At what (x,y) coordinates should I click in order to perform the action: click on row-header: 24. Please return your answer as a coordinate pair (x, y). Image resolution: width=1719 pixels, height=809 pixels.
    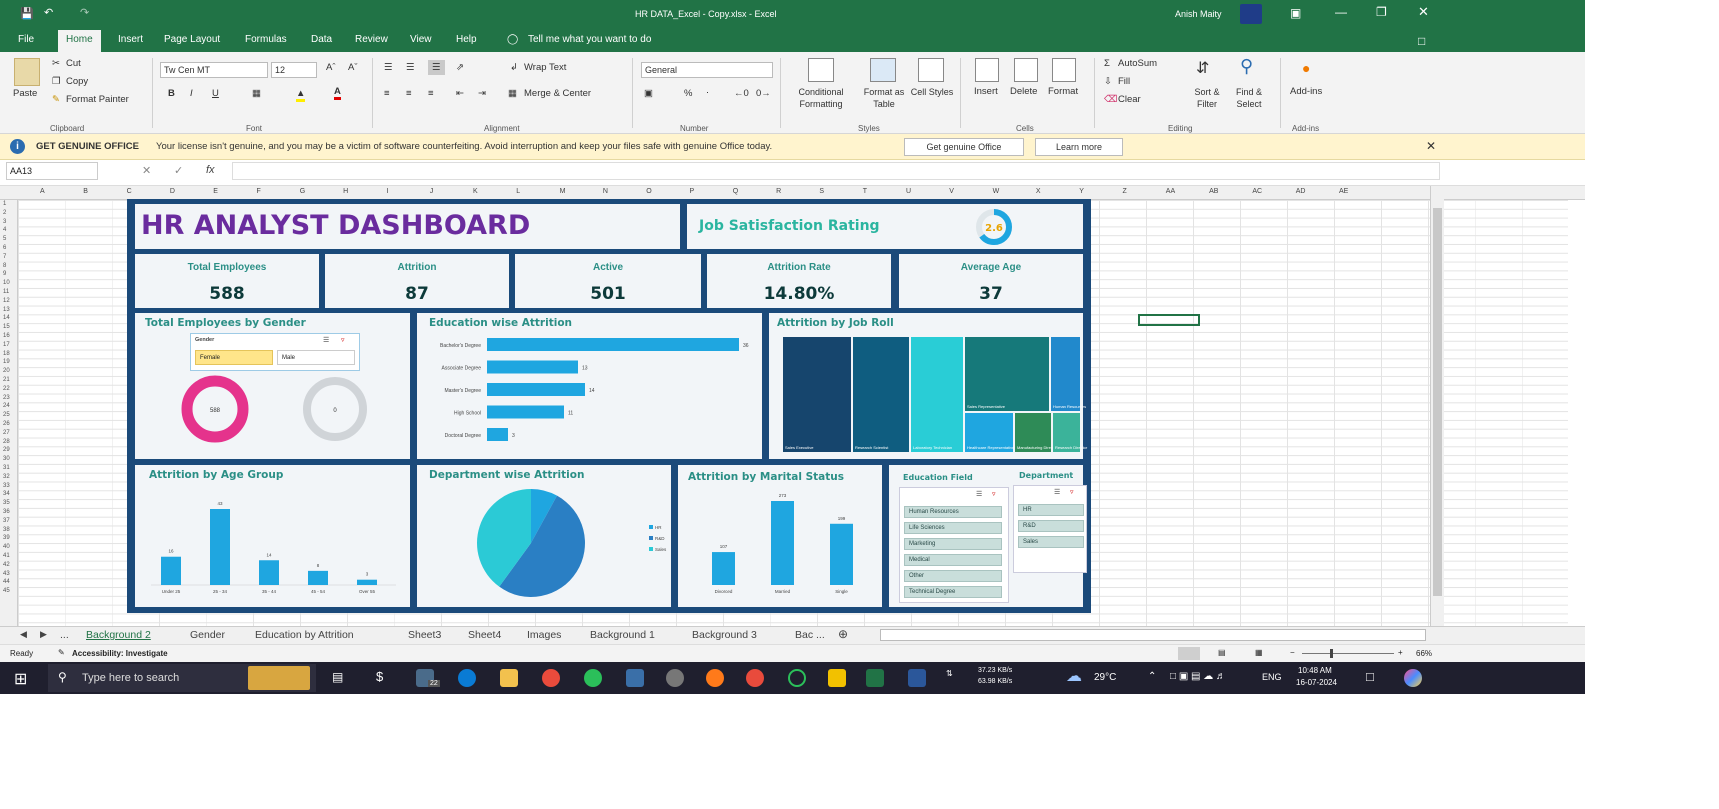
    Looking at the image, I should click on (6, 406).